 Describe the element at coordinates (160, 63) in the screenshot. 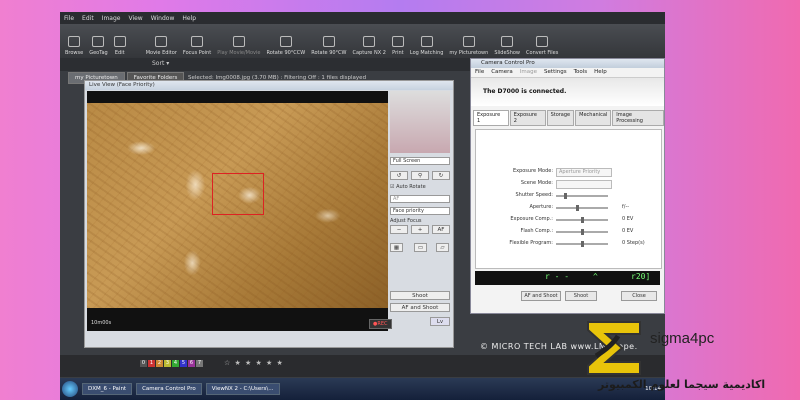

I see `sort-dropdown: Sort ▾` at that location.